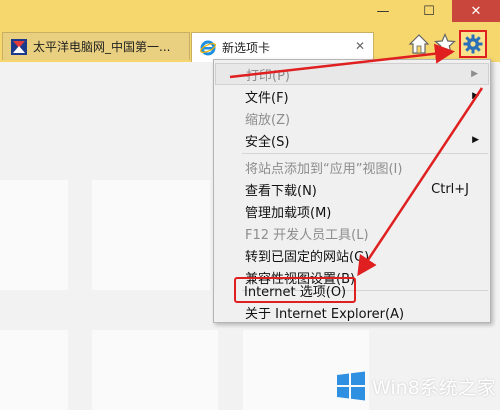  Describe the element at coordinates (268, 76) in the screenshot. I see `menu-item-label: 打印(P)` at that location.